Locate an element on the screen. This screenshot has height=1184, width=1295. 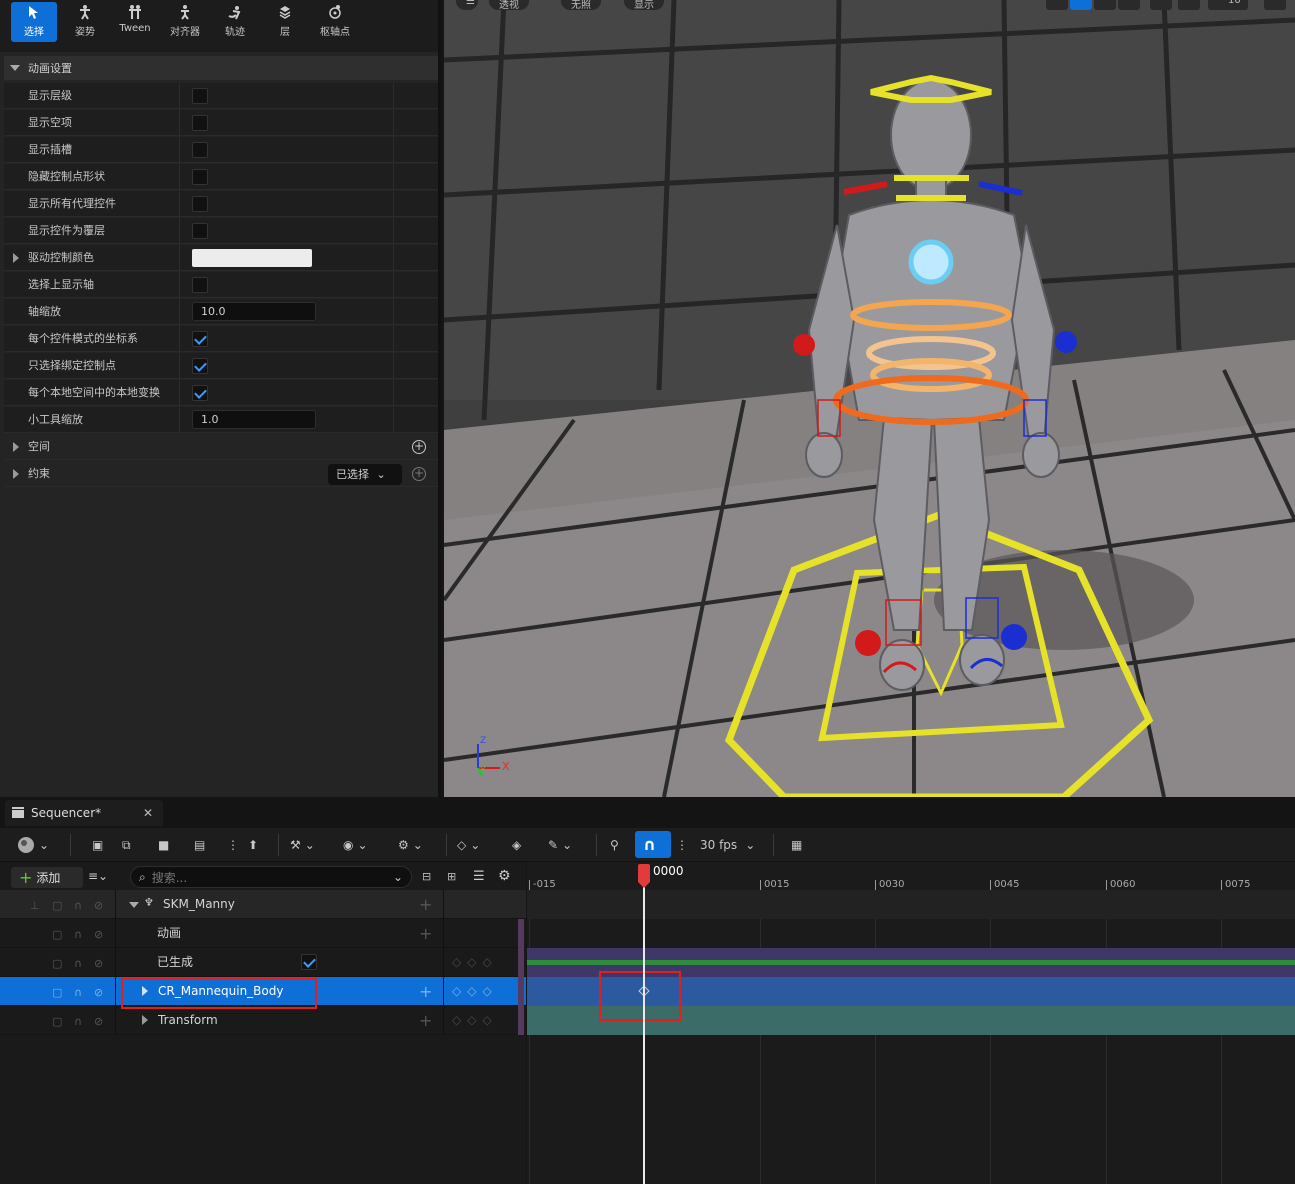
view-options-icon: ◉ ⌄ is located at coordinates (355, 845).